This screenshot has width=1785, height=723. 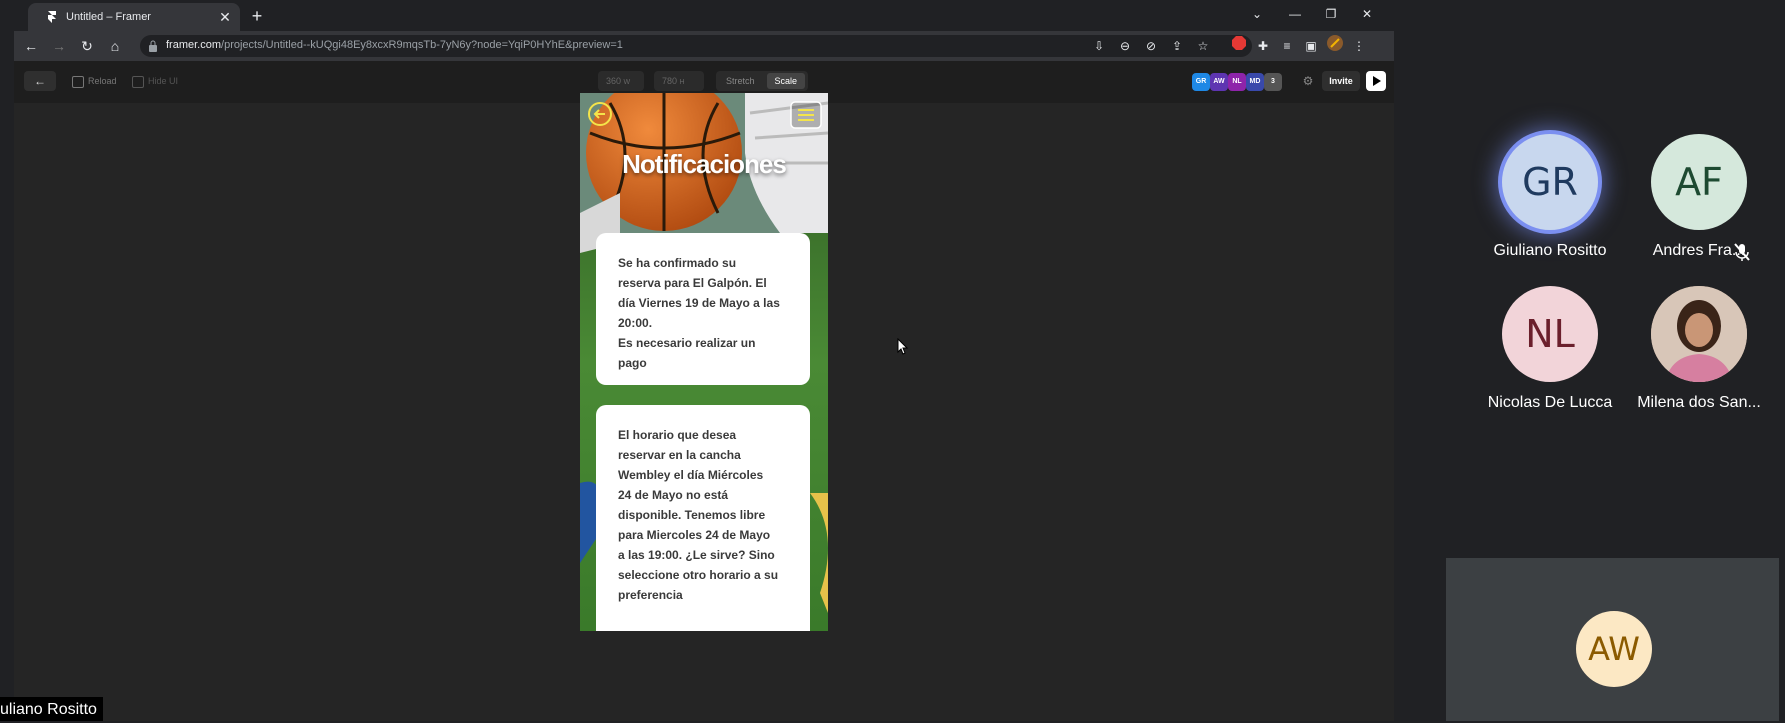 I want to click on install-icon: ⇩, so click(x=1099, y=46).